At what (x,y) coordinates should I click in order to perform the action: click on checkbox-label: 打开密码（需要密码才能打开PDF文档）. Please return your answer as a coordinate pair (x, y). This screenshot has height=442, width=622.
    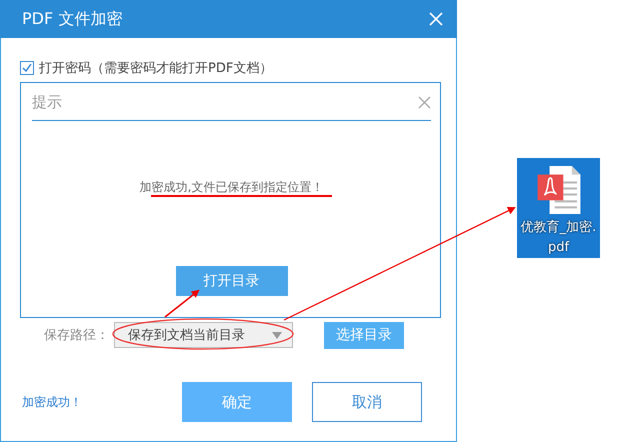
    Looking at the image, I should click on (155, 68).